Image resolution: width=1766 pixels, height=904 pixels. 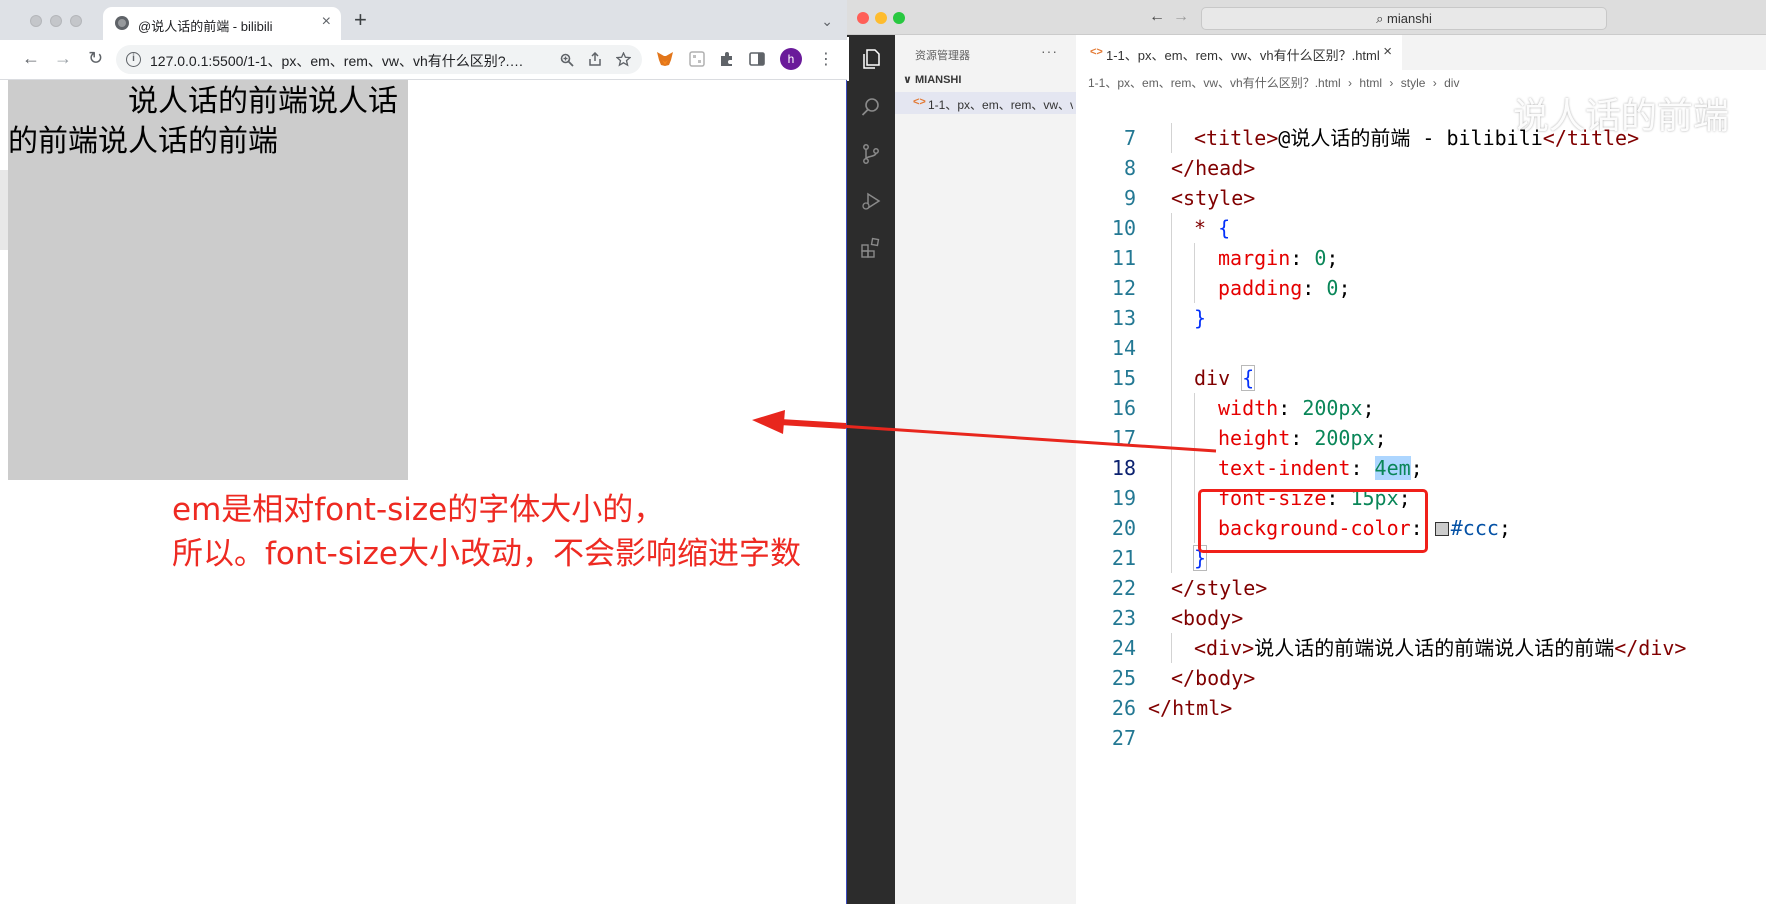 I want to click on folder-mianshi: ∨ MIANSHI, so click(x=932, y=79).